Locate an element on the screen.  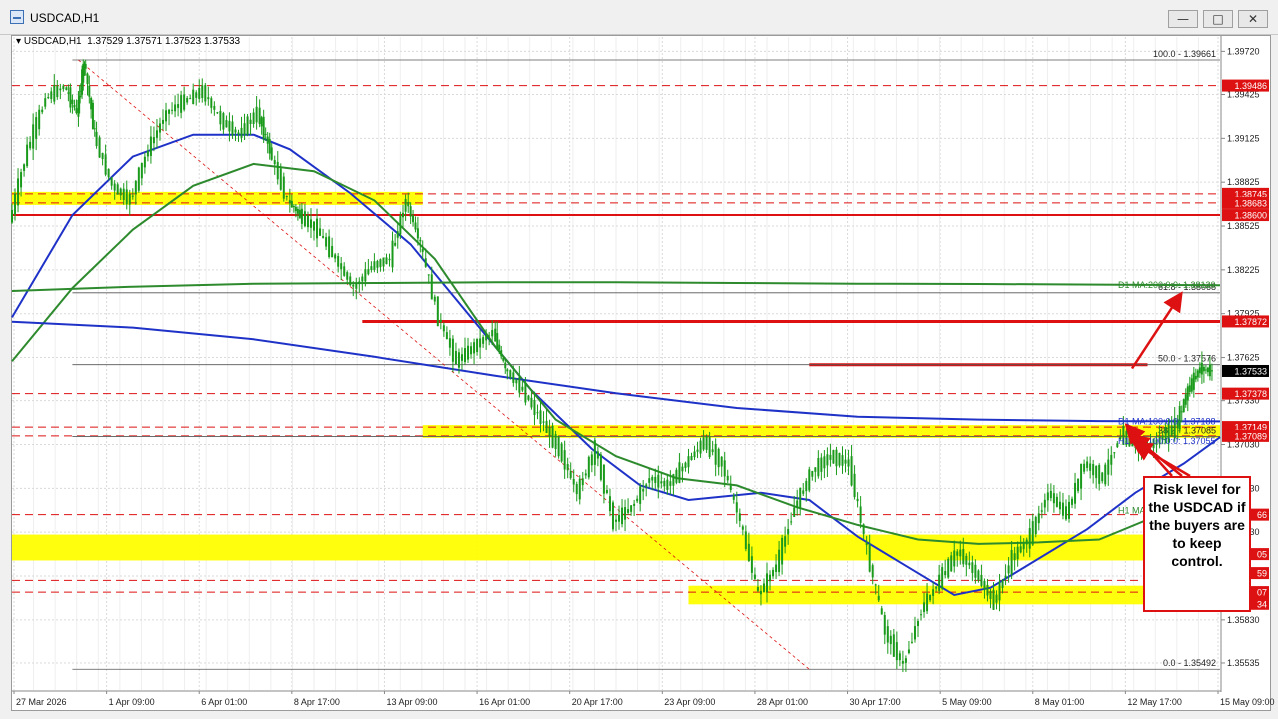
fib-label: 100.0 - 1.39661 is located at coordinates (1184, 54).